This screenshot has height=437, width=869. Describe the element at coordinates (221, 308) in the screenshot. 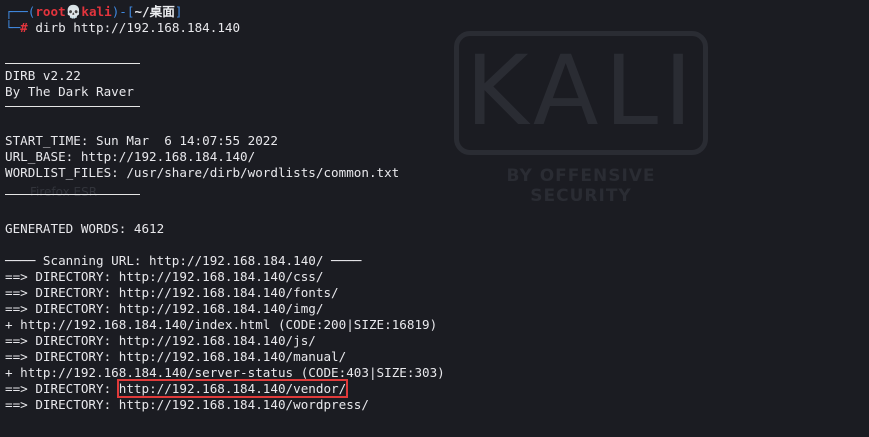

I see `result-url: http://192.168.184.140/img/` at that location.